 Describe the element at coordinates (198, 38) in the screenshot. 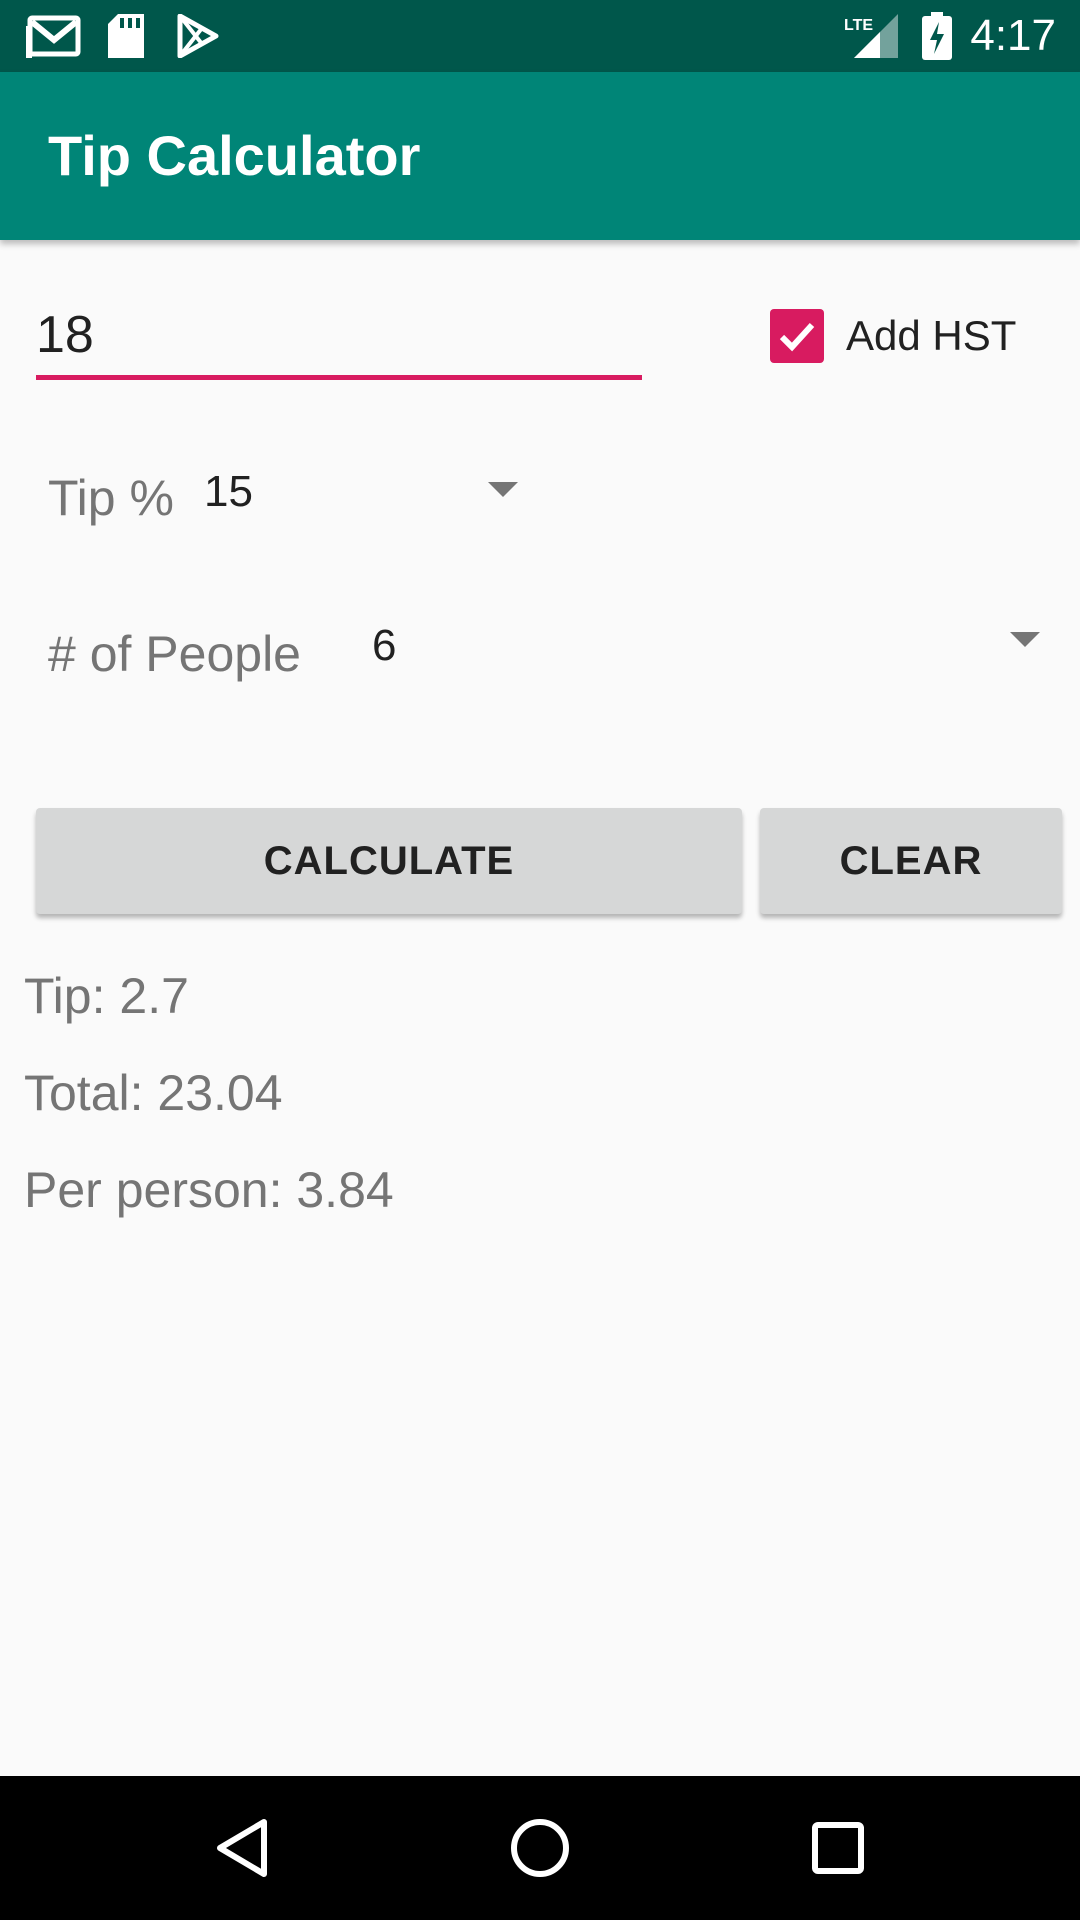

I see `play-store-icon` at that location.